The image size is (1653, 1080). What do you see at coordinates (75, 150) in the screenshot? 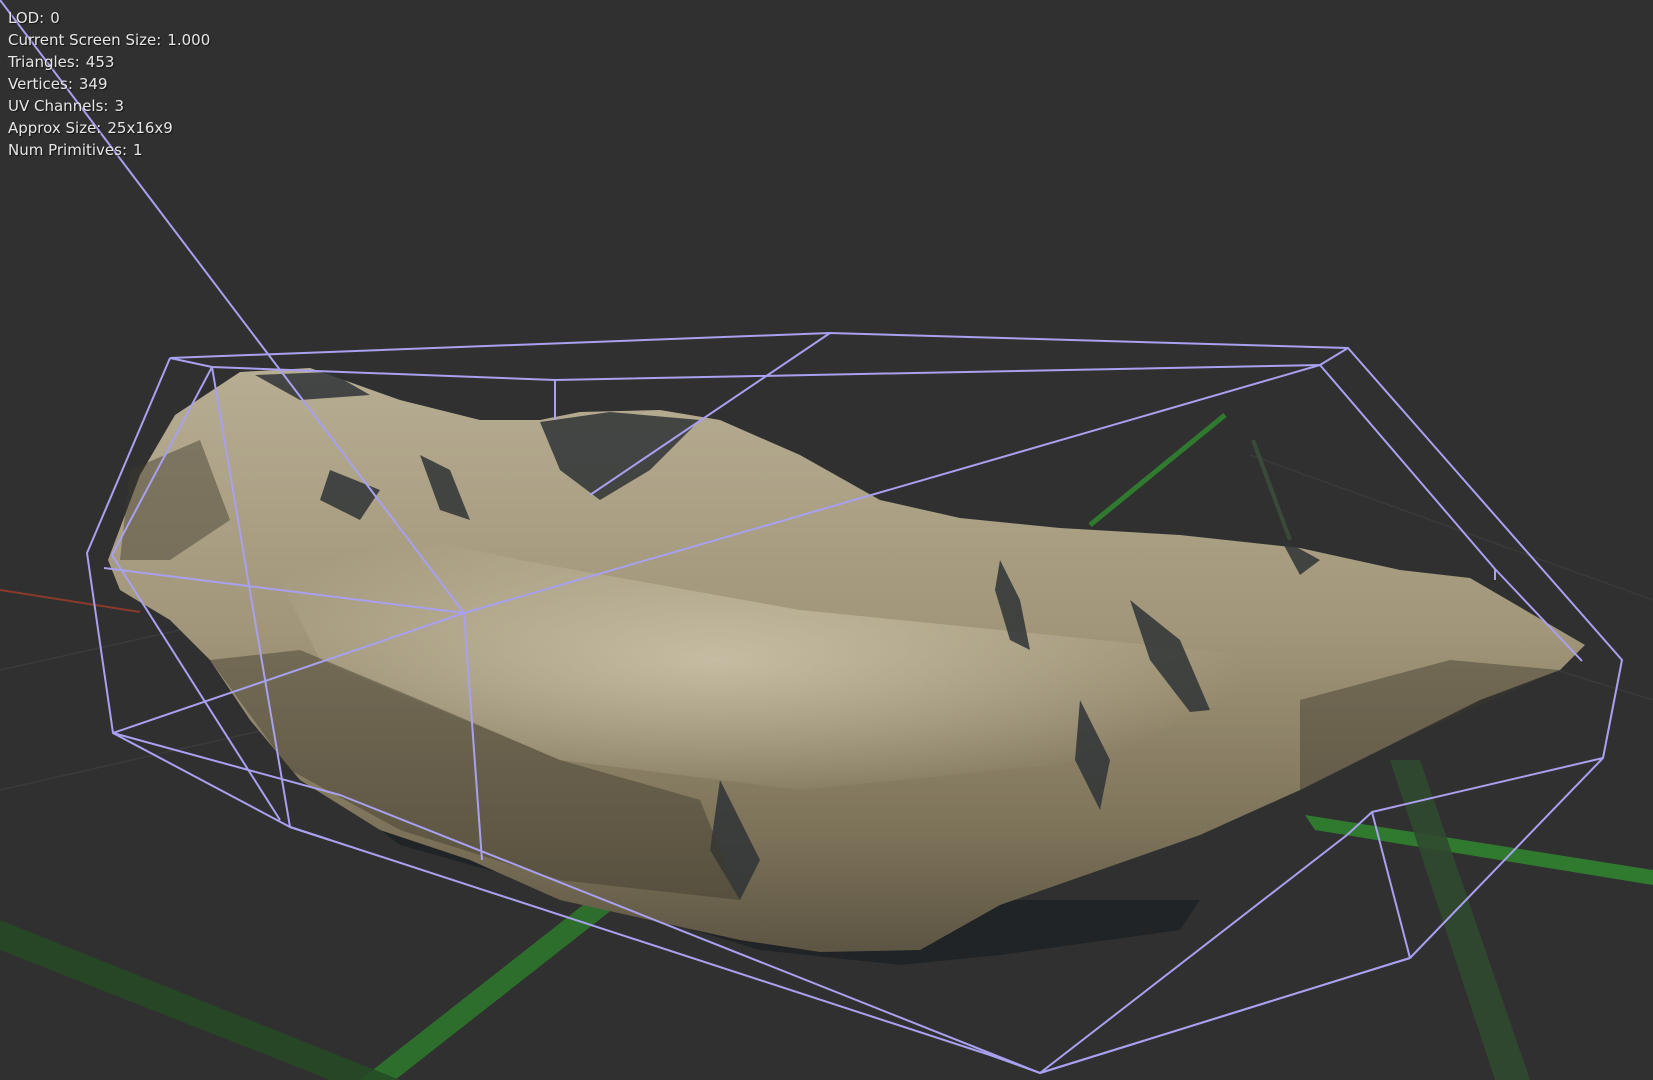
I see `stat-num-primitives: Num Primitives: 1` at bounding box center [75, 150].